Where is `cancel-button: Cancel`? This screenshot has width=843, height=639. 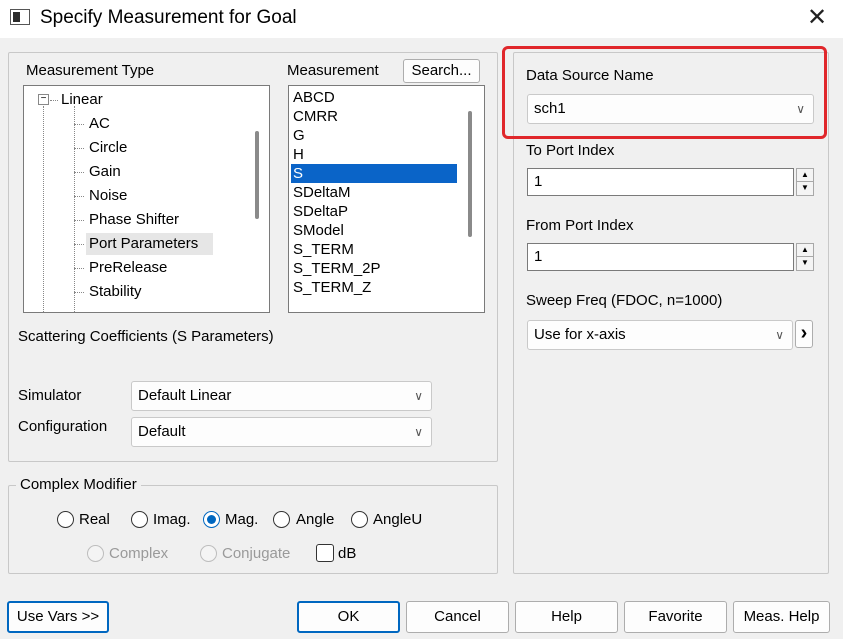 cancel-button: Cancel is located at coordinates (457, 617).